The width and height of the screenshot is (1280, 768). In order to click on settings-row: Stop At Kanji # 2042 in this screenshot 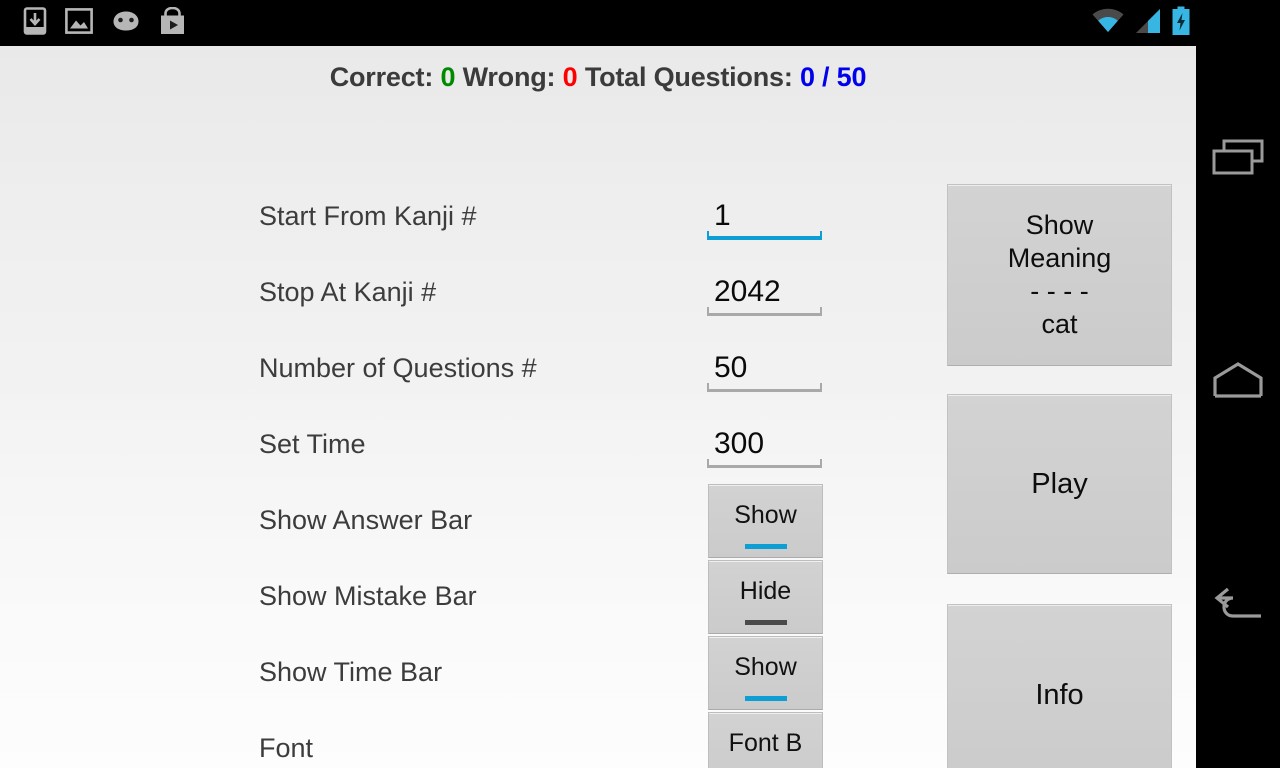, I will do `click(549, 292)`.